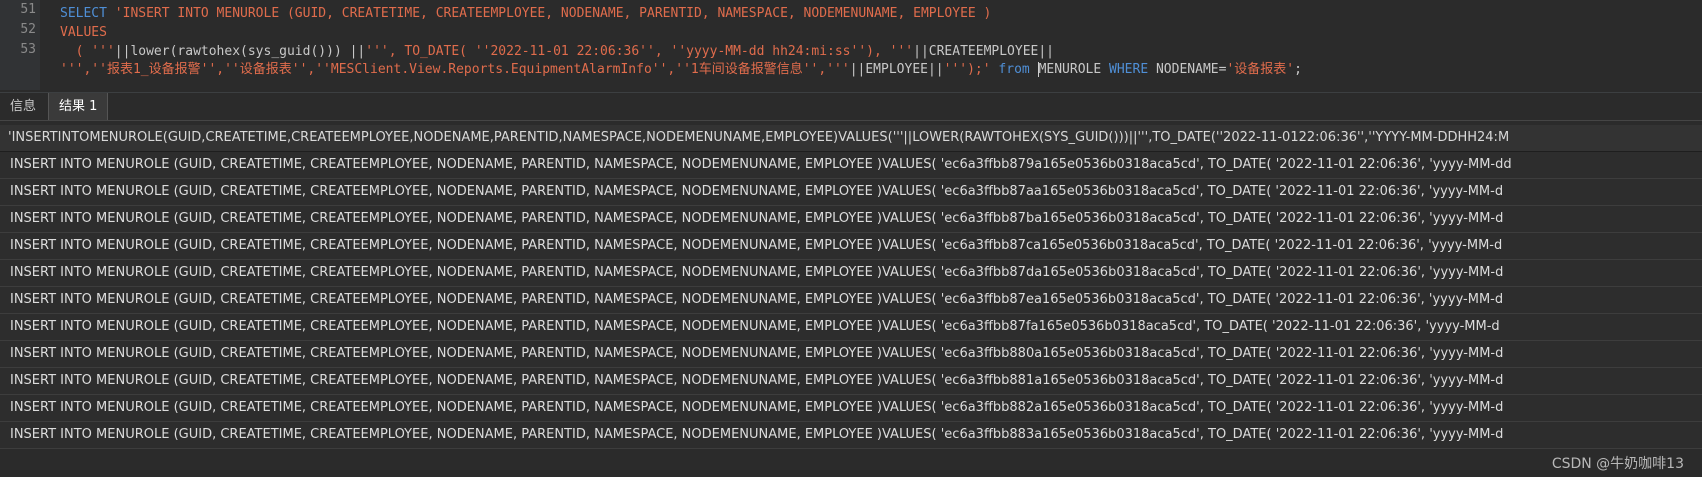  Describe the element at coordinates (23, 106) in the screenshot. I see `tab-info: 信息` at that location.